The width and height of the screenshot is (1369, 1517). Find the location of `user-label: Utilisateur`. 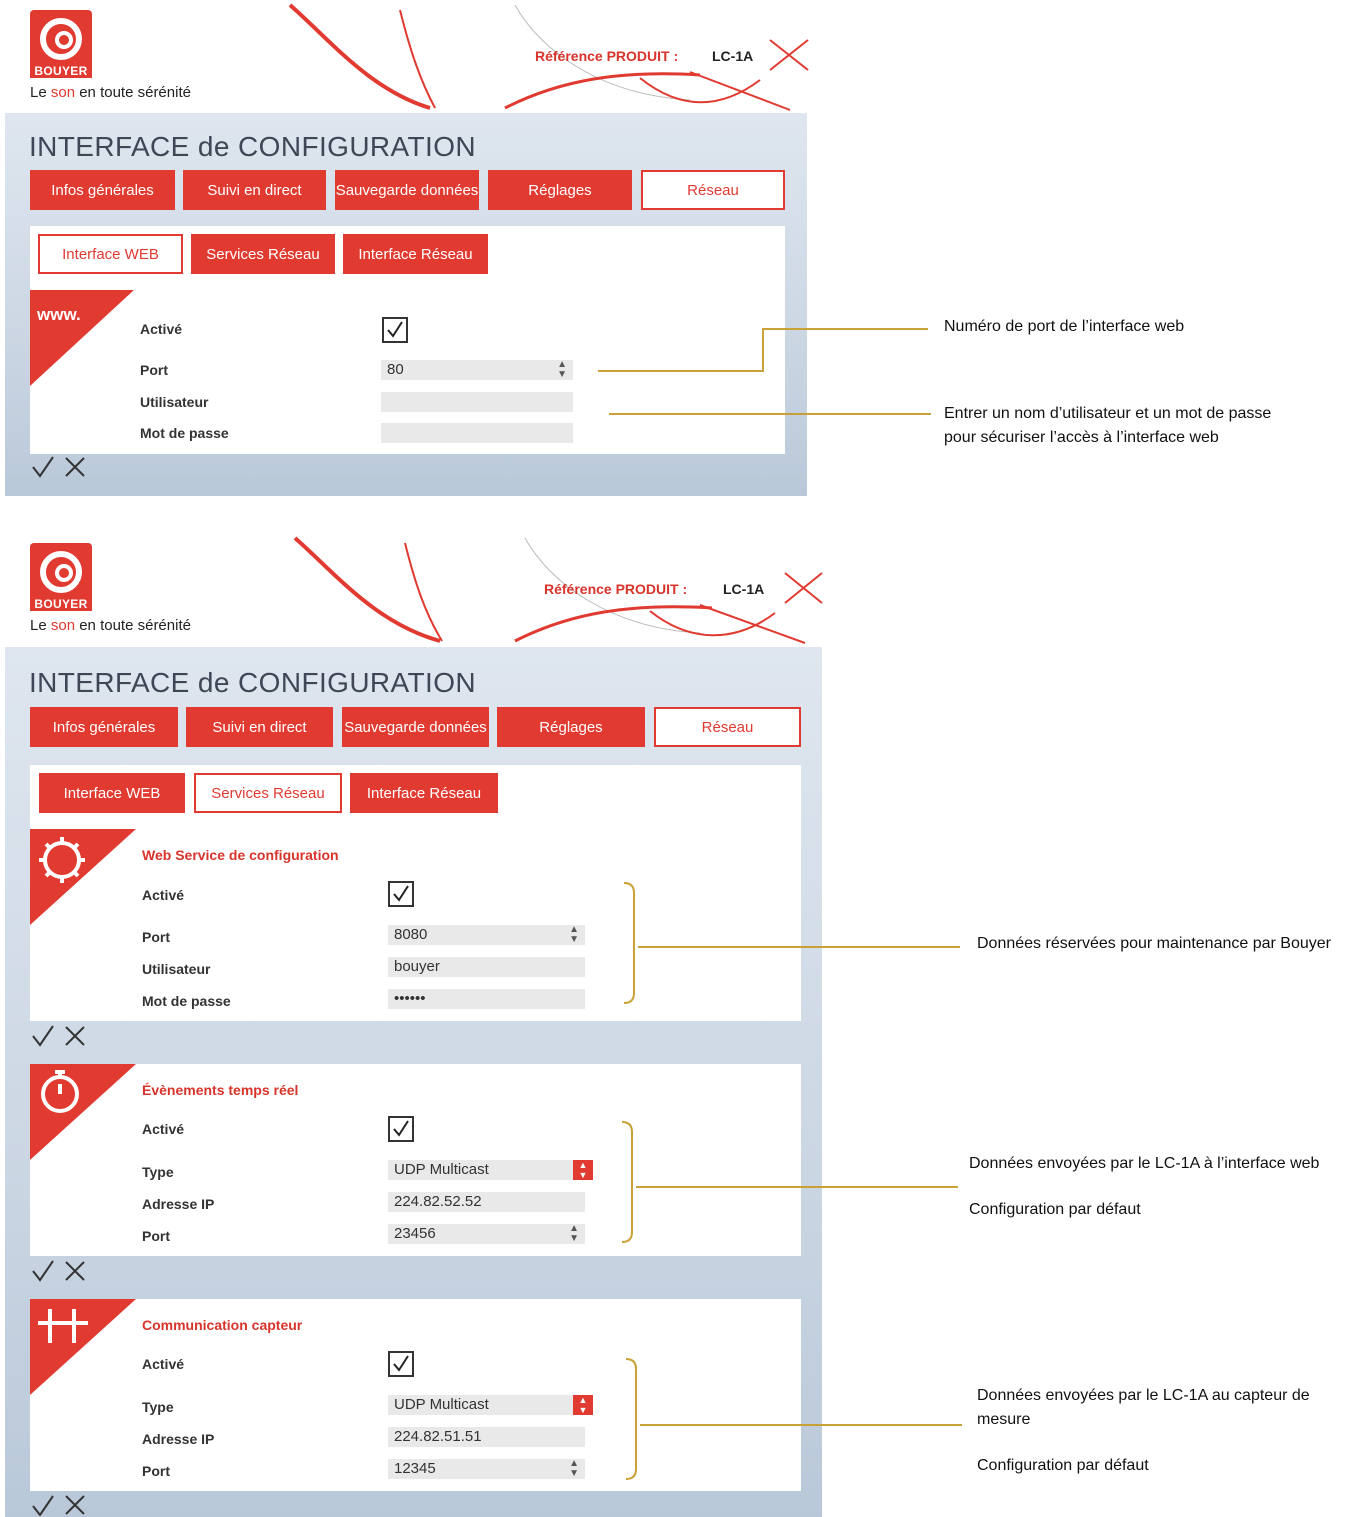

user-label: Utilisateur is located at coordinates (176, 969).